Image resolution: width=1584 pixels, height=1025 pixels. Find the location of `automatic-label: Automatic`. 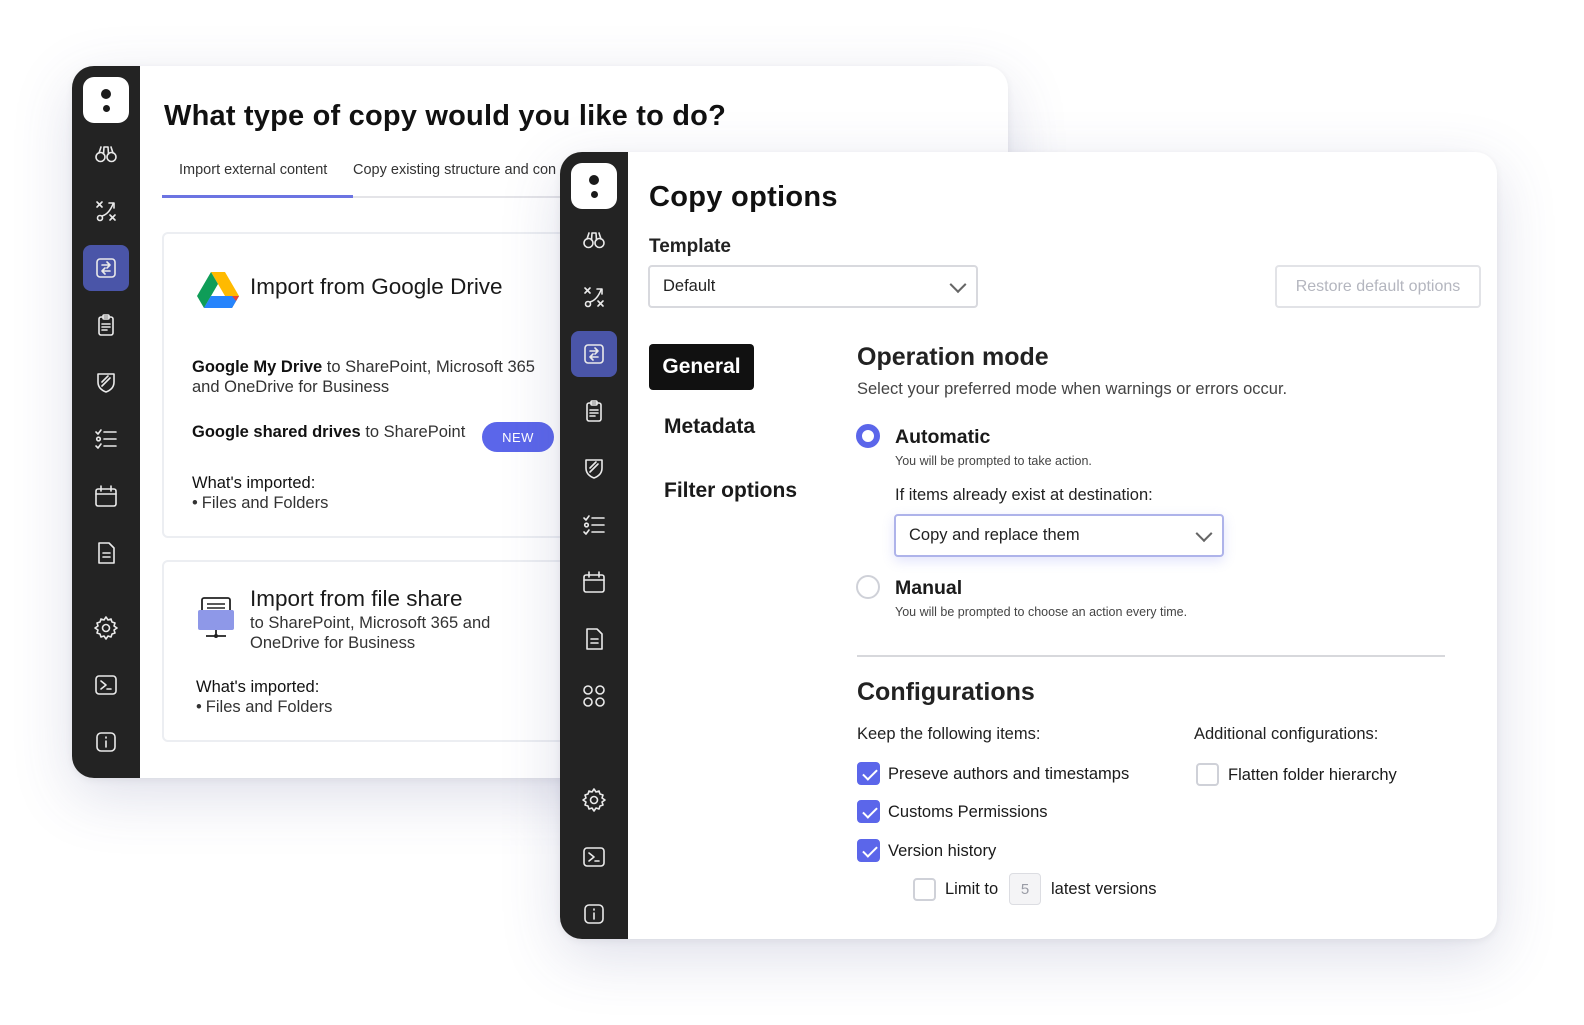

automatic-label: Automatic is located at coordinates (943, 437).